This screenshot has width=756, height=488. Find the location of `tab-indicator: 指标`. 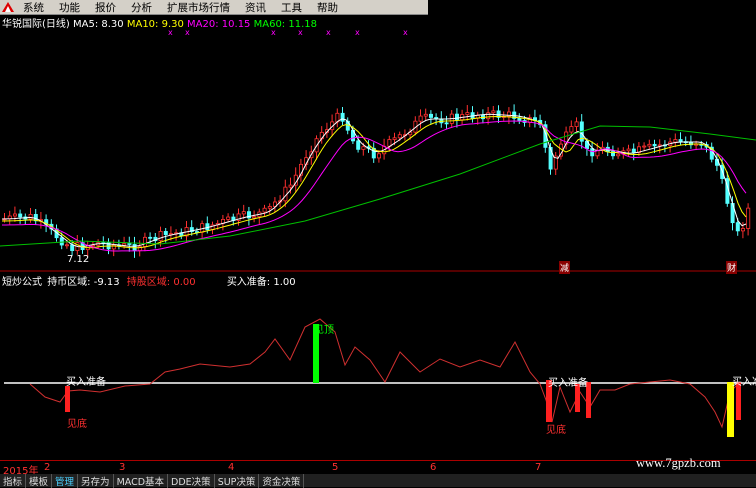

tab-indicator: 指标 is located at coordinates (13, 480).